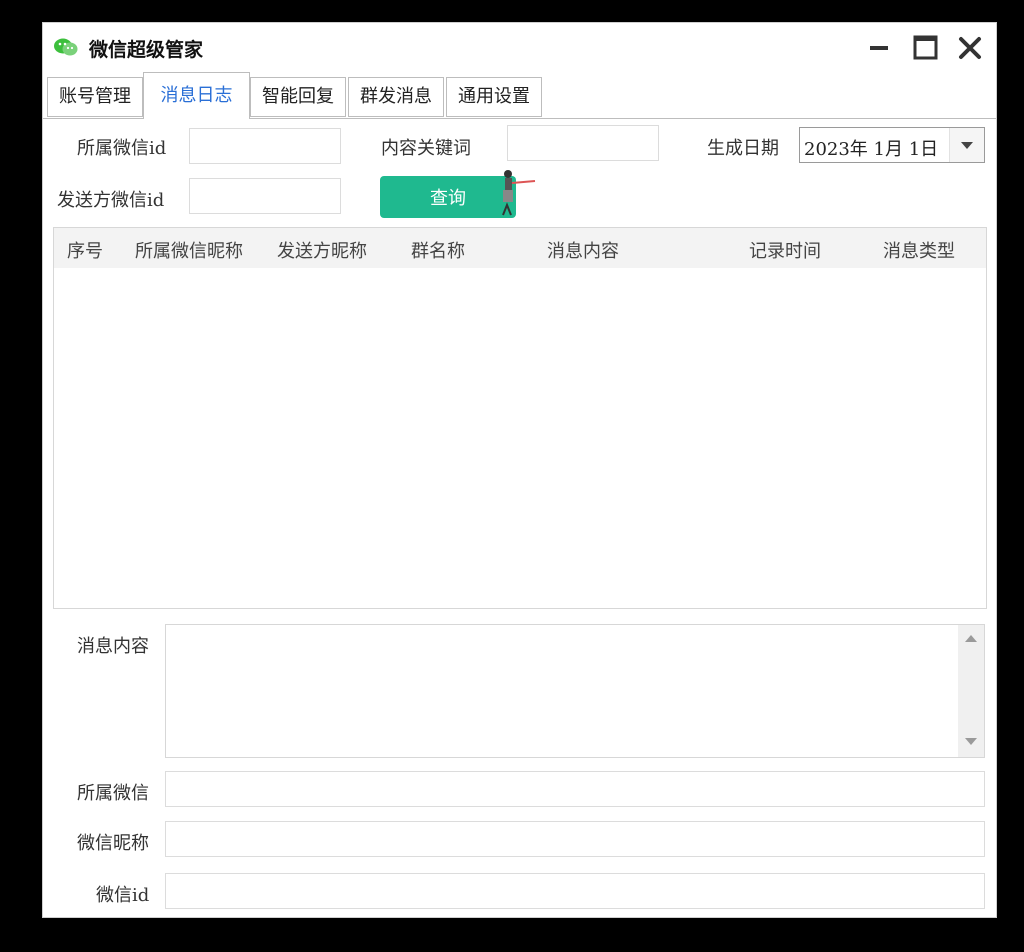 The width and height of the screenshot is (1024, 952). I want to click on keyword-input, so click(583, 143).